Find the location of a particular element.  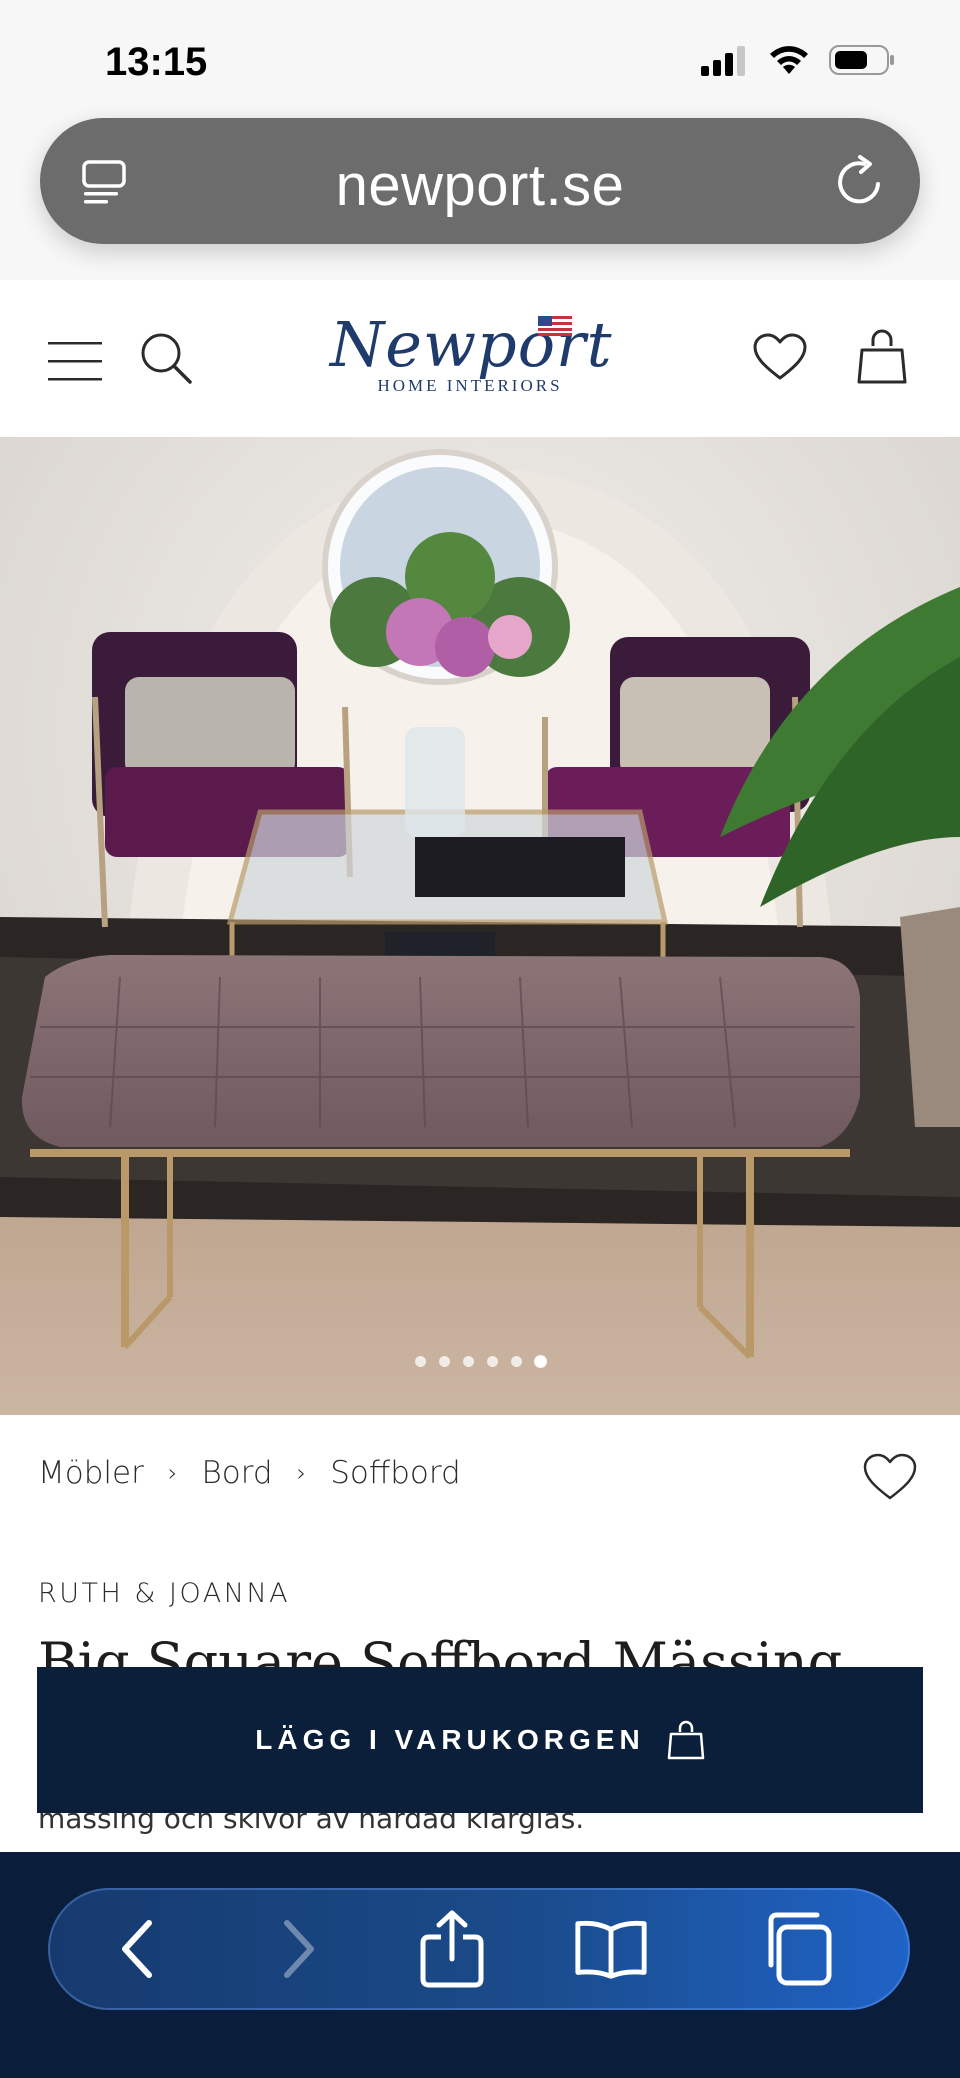

add-to-cart-button: LÄGG I VARUKORGEN is located at coordinates (480, 1740).